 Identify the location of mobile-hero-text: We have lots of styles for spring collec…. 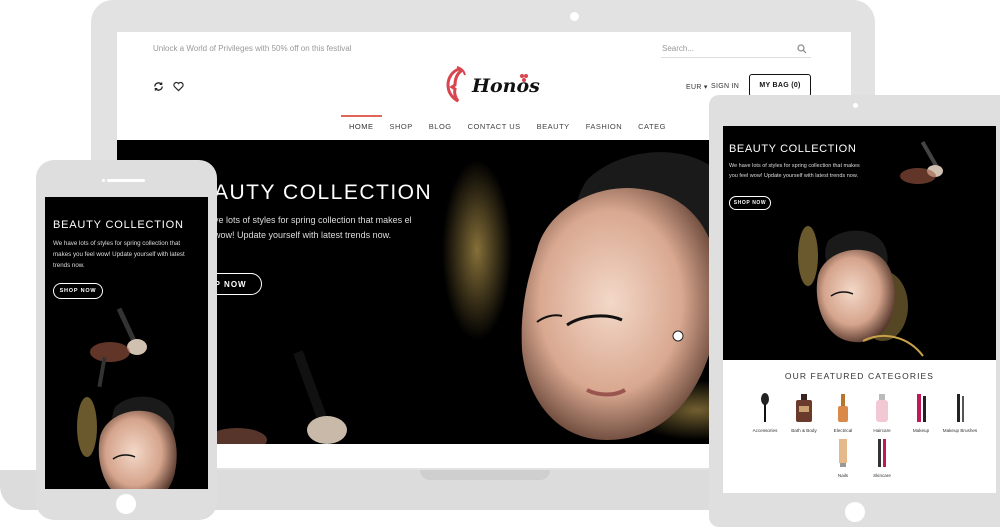
(119, 254).